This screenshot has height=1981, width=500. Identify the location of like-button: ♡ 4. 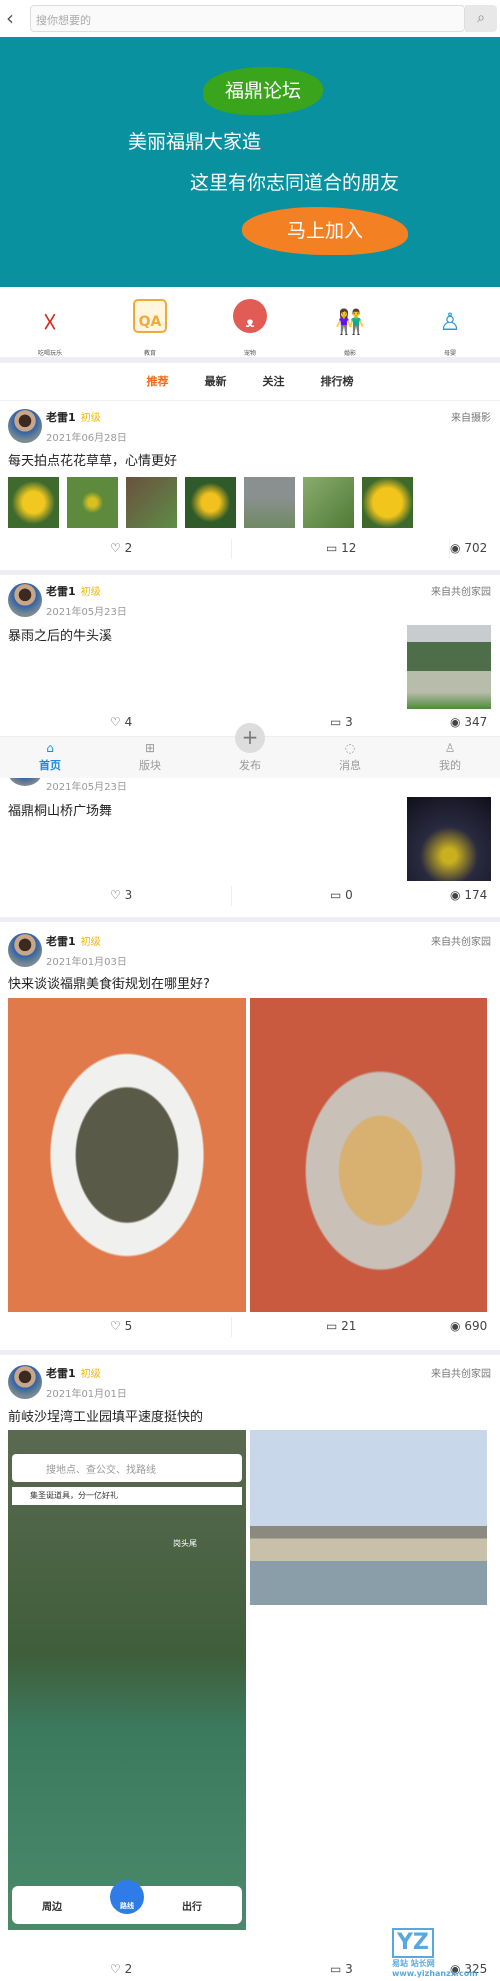
(121, 722).